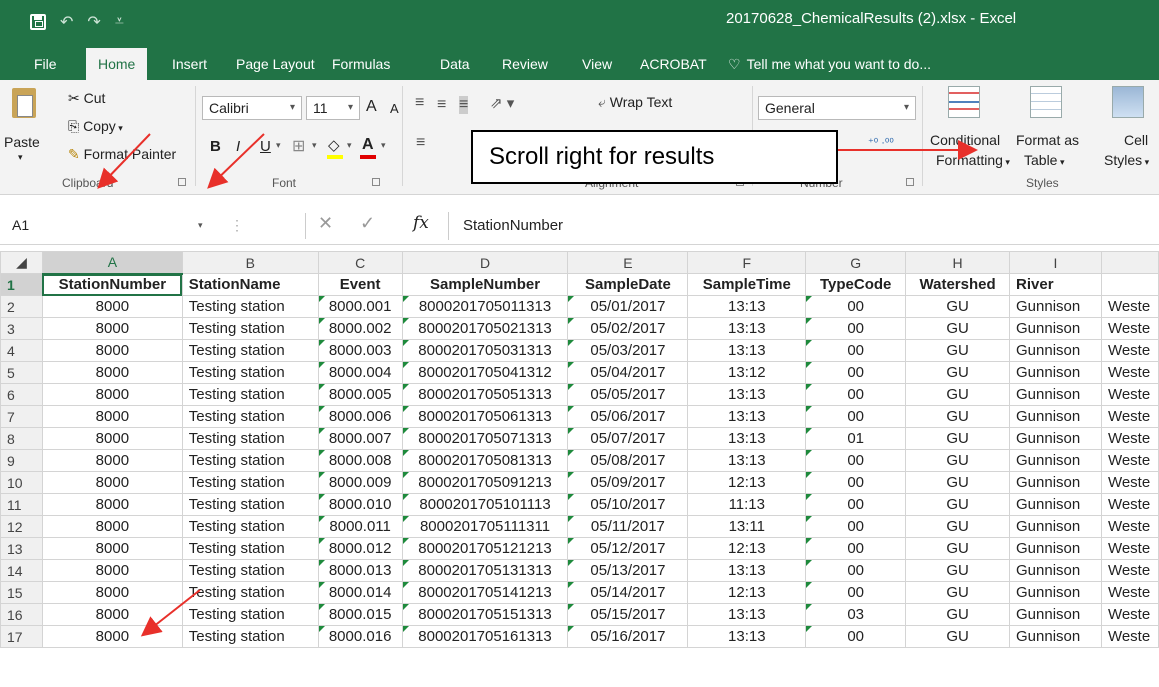 The width and height of the screenshot is (1159, 687). What do you see at coordinates (117, 64) in the screenshot?
I see `tab-home: Home` at bounding box center [117, 64].